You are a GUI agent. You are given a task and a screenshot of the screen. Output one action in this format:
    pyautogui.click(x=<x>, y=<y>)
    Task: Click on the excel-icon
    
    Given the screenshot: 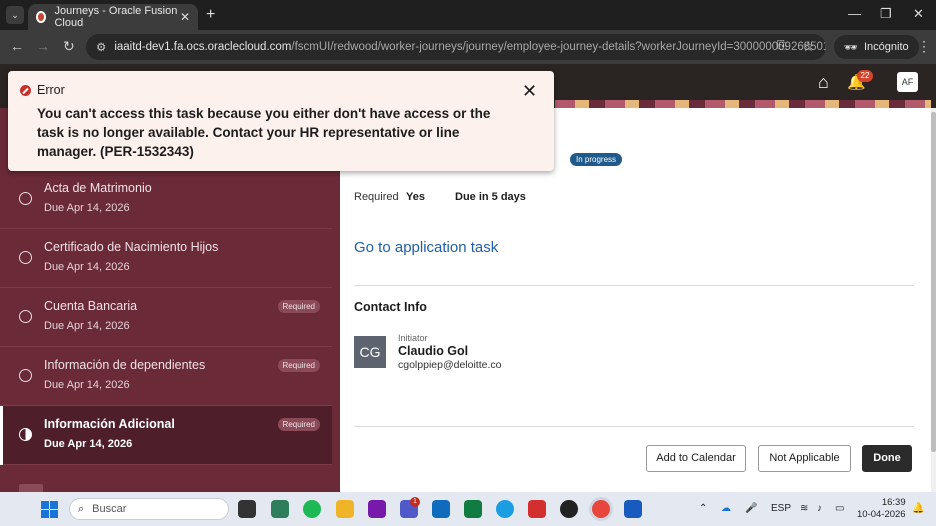 What is the action you would take?
    pyautogui.click(x=473, y=509)
    